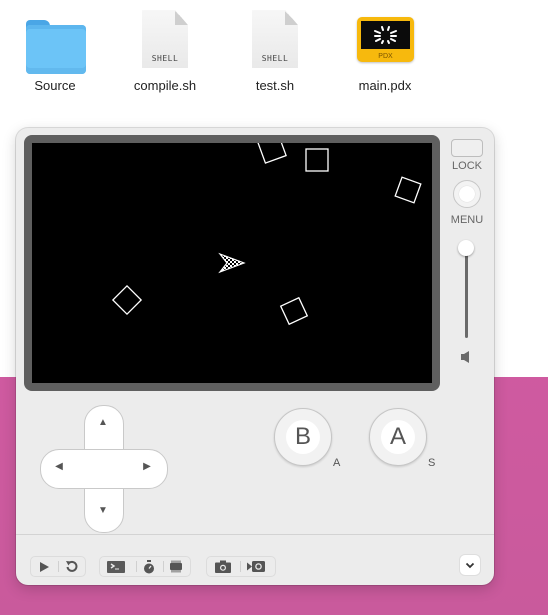 This screenshot has width=548, height=615. I want to click on volume-slider-knob, so click(466, 248).